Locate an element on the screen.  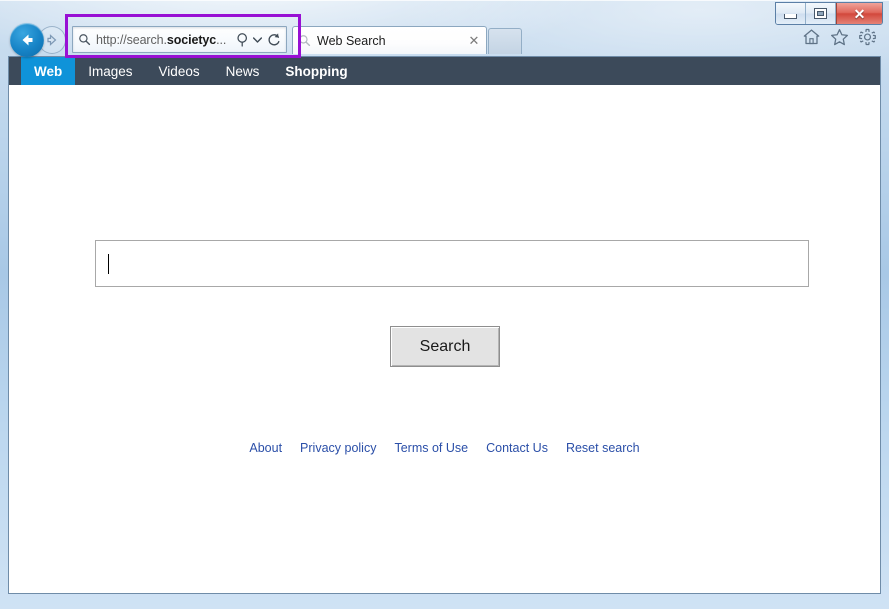
nav-item-videos: Videos is located at coordinates (179, 71).